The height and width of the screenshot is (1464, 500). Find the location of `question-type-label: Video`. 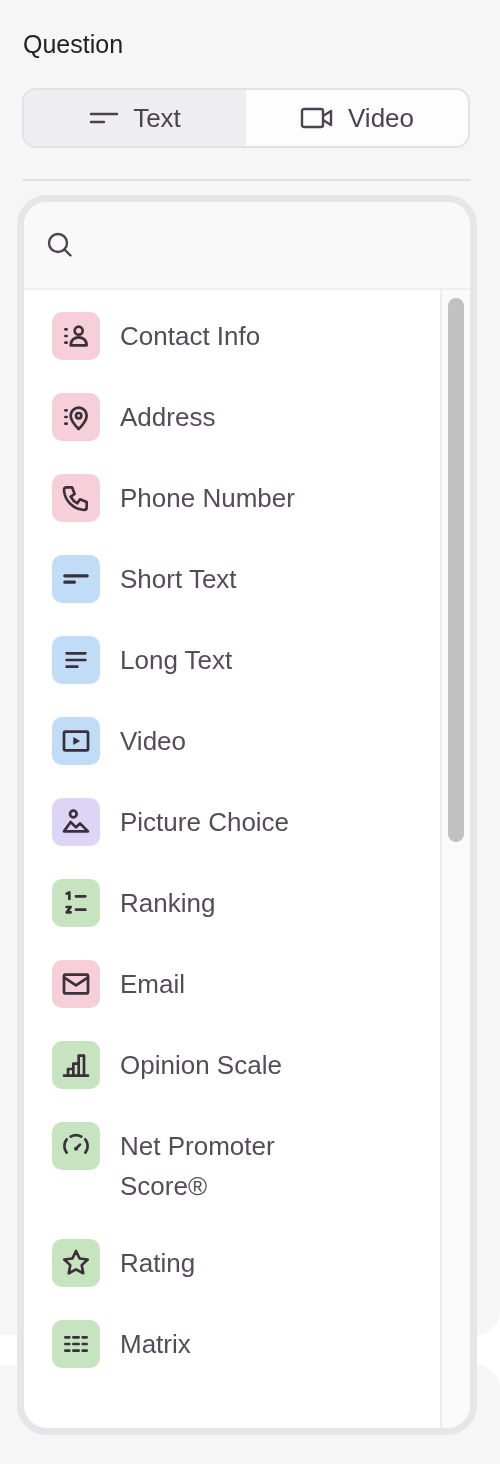

question-type-label: Video is located at coordinates (153, 741).